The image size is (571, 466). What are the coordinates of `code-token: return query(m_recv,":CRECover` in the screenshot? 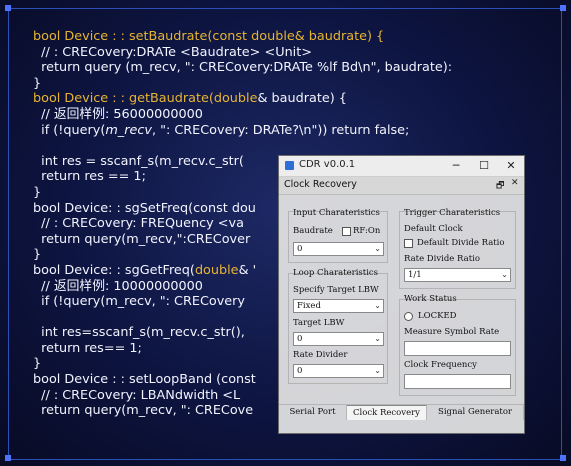 It's located at (142, 239).